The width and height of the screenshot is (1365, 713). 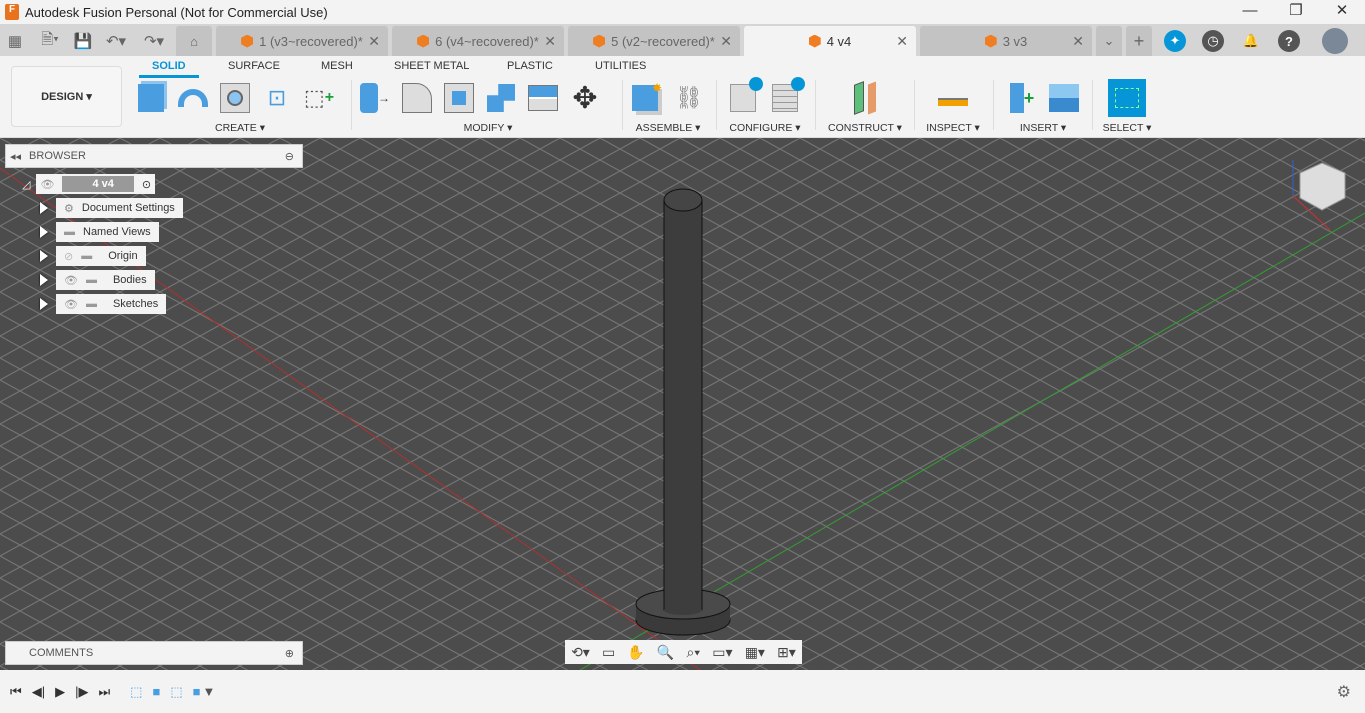 What do you see at coordinates (99, 232) in the screenshot?
I see `tree-item-named-views: ▬ Named Views` at bounding box center [99, 232].